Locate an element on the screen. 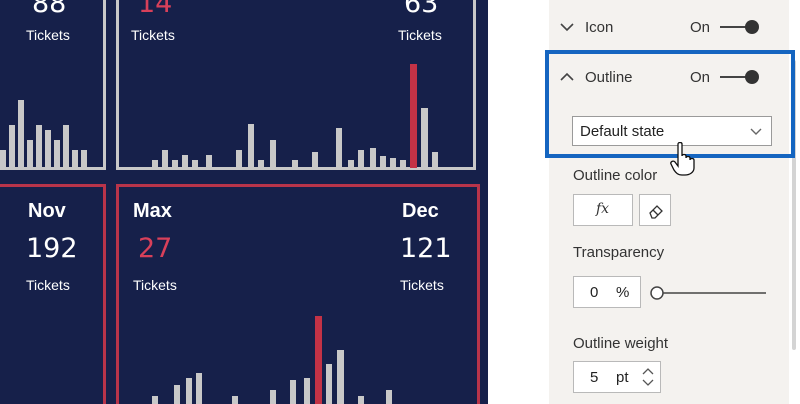  fx-label: fx is located at coordinates (603, 209).